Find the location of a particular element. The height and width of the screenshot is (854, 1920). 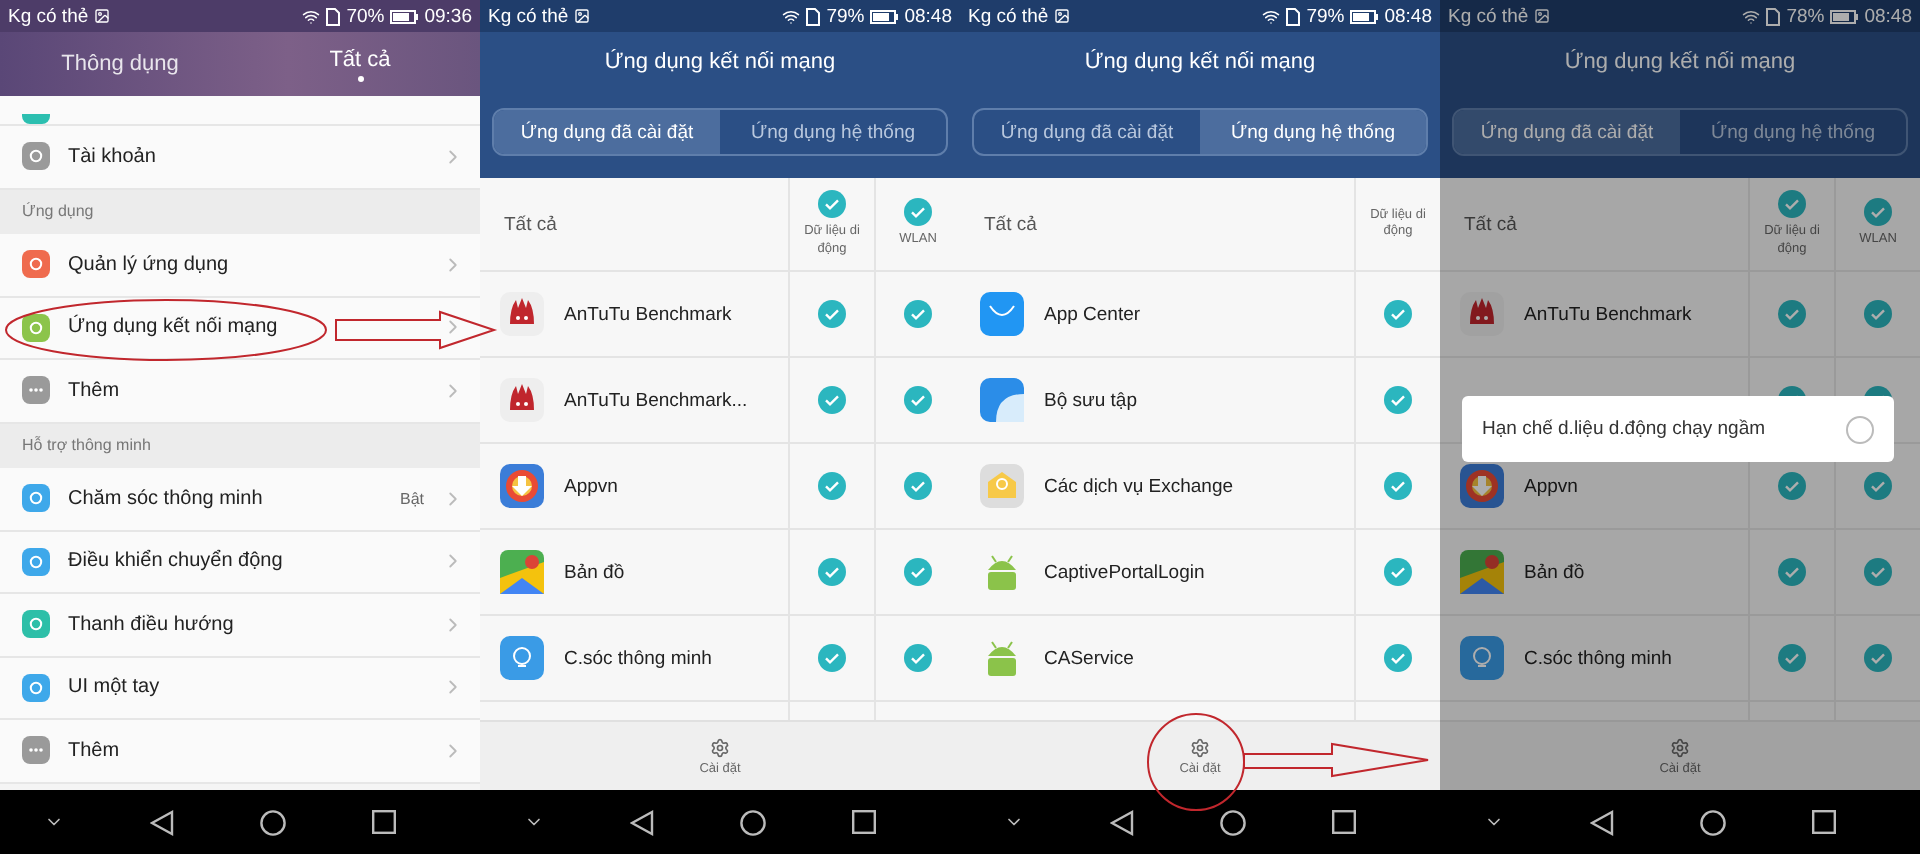

clock: 08:48 is located at coordinates (928, 16).